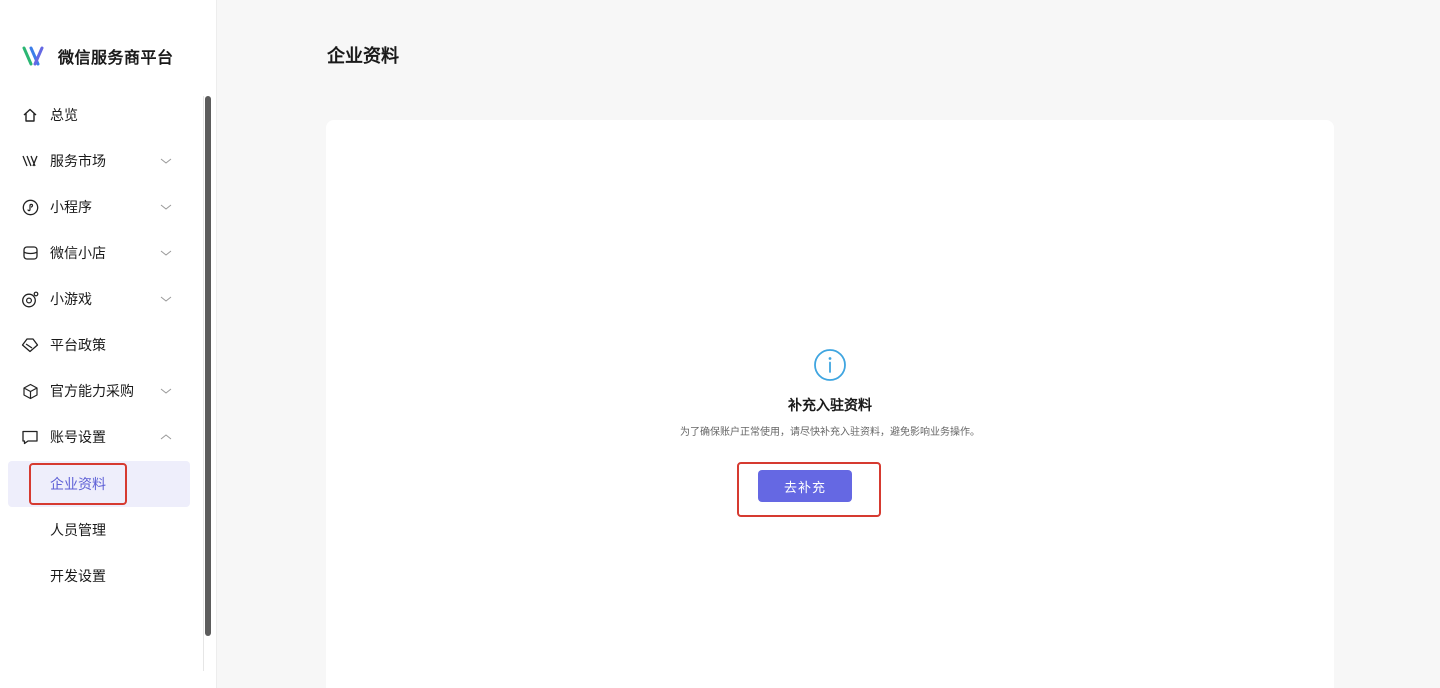 This screenshot has width=1440, height=688. I want to click on scrollbar-track, so click(203, 383).